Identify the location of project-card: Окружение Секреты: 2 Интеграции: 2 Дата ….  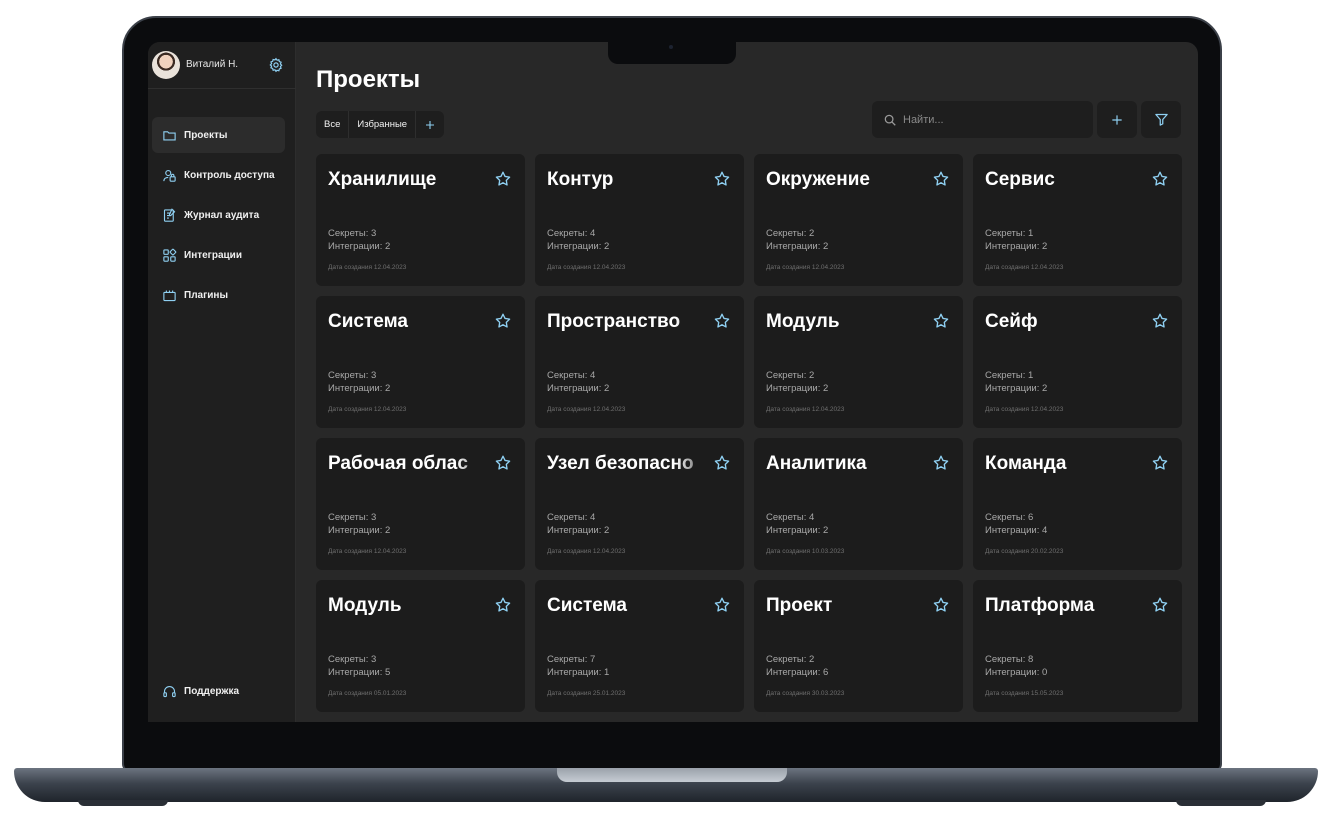
(858, 220).